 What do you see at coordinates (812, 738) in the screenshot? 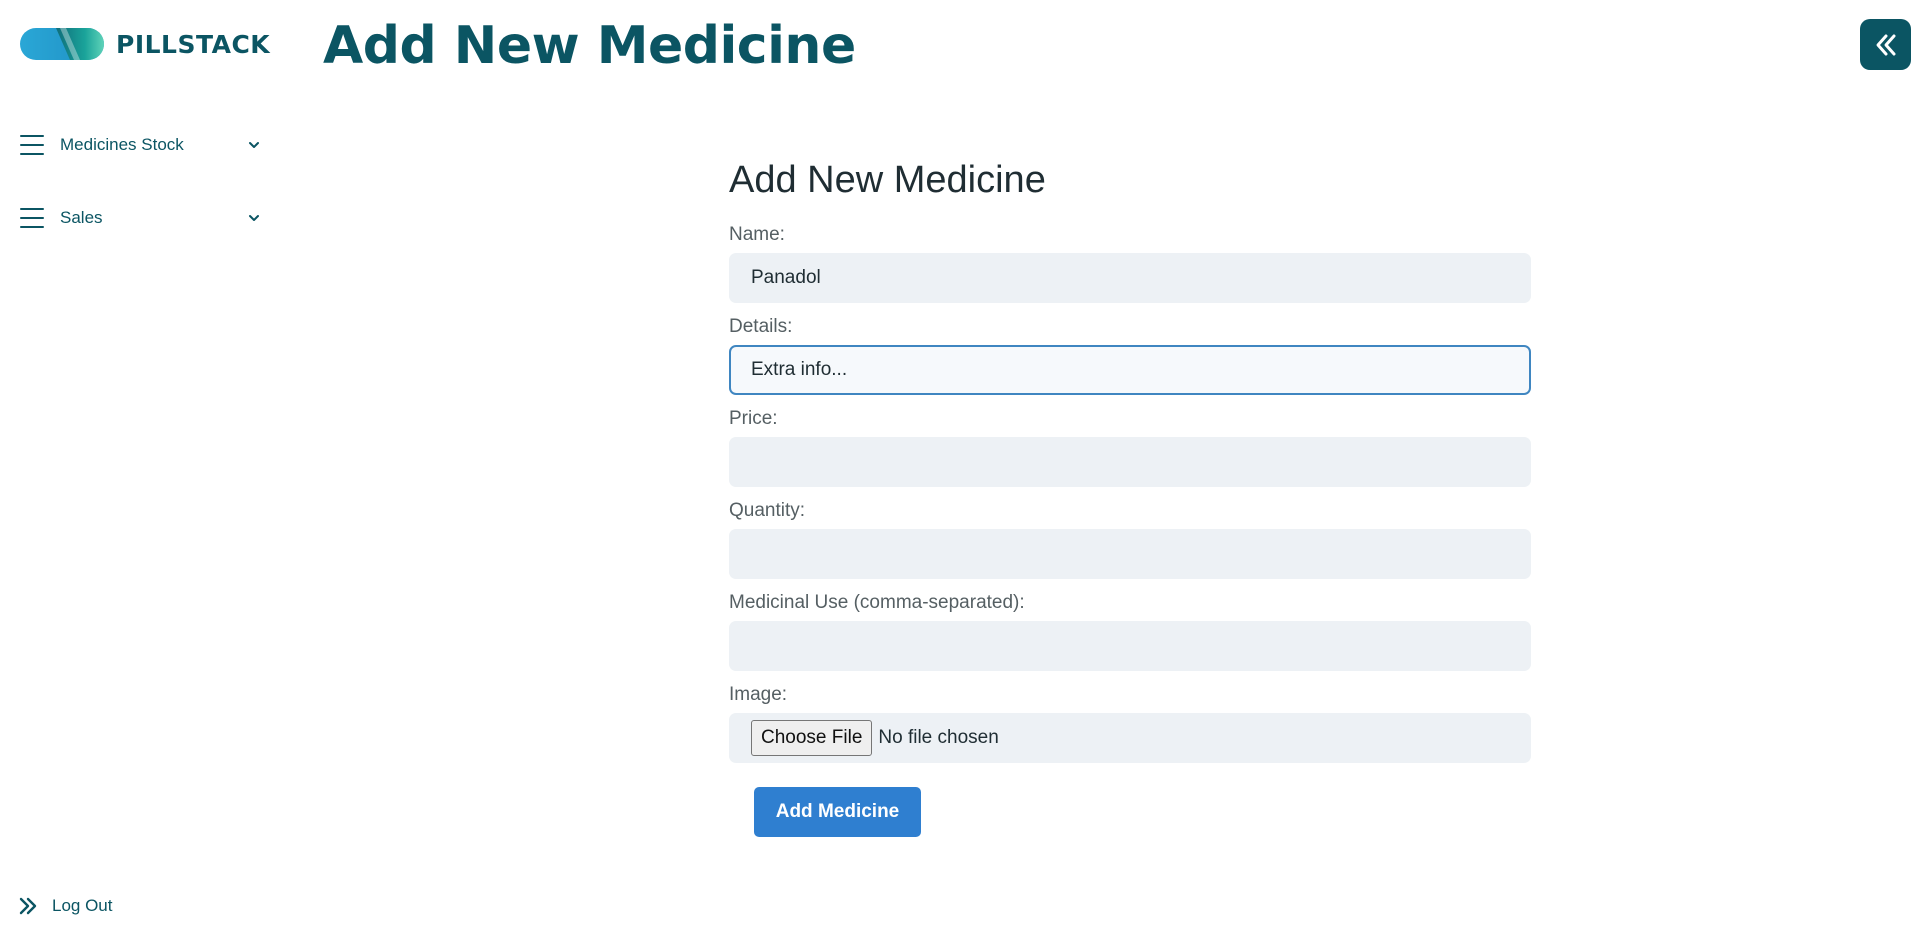
I see `choose-file-button: Choose File` at bounding box center [812, 738].